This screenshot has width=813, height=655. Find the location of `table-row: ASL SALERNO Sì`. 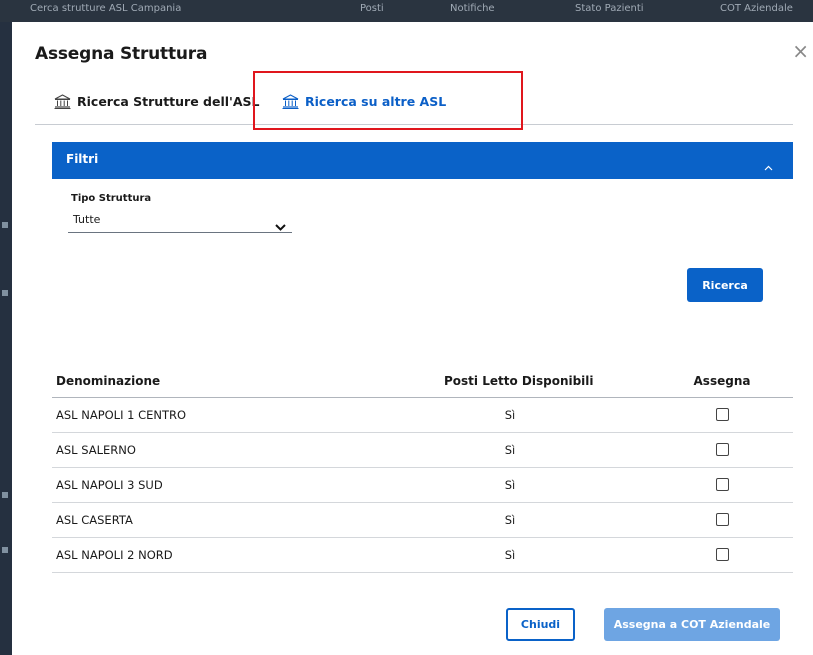

table-row: ASL SALERNO Sì is located at coordinates (422, 450).